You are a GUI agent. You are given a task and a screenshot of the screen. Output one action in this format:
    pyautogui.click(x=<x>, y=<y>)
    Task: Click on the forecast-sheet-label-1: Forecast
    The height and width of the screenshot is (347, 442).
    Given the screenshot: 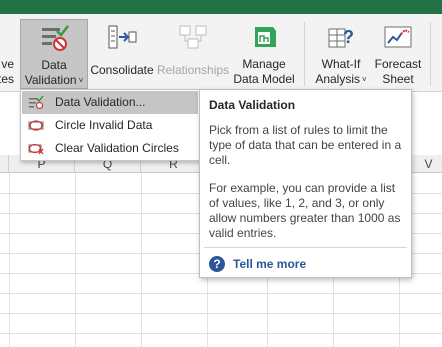 What is the action you would take?
    pyautogui.click(x=398, y=64)
    